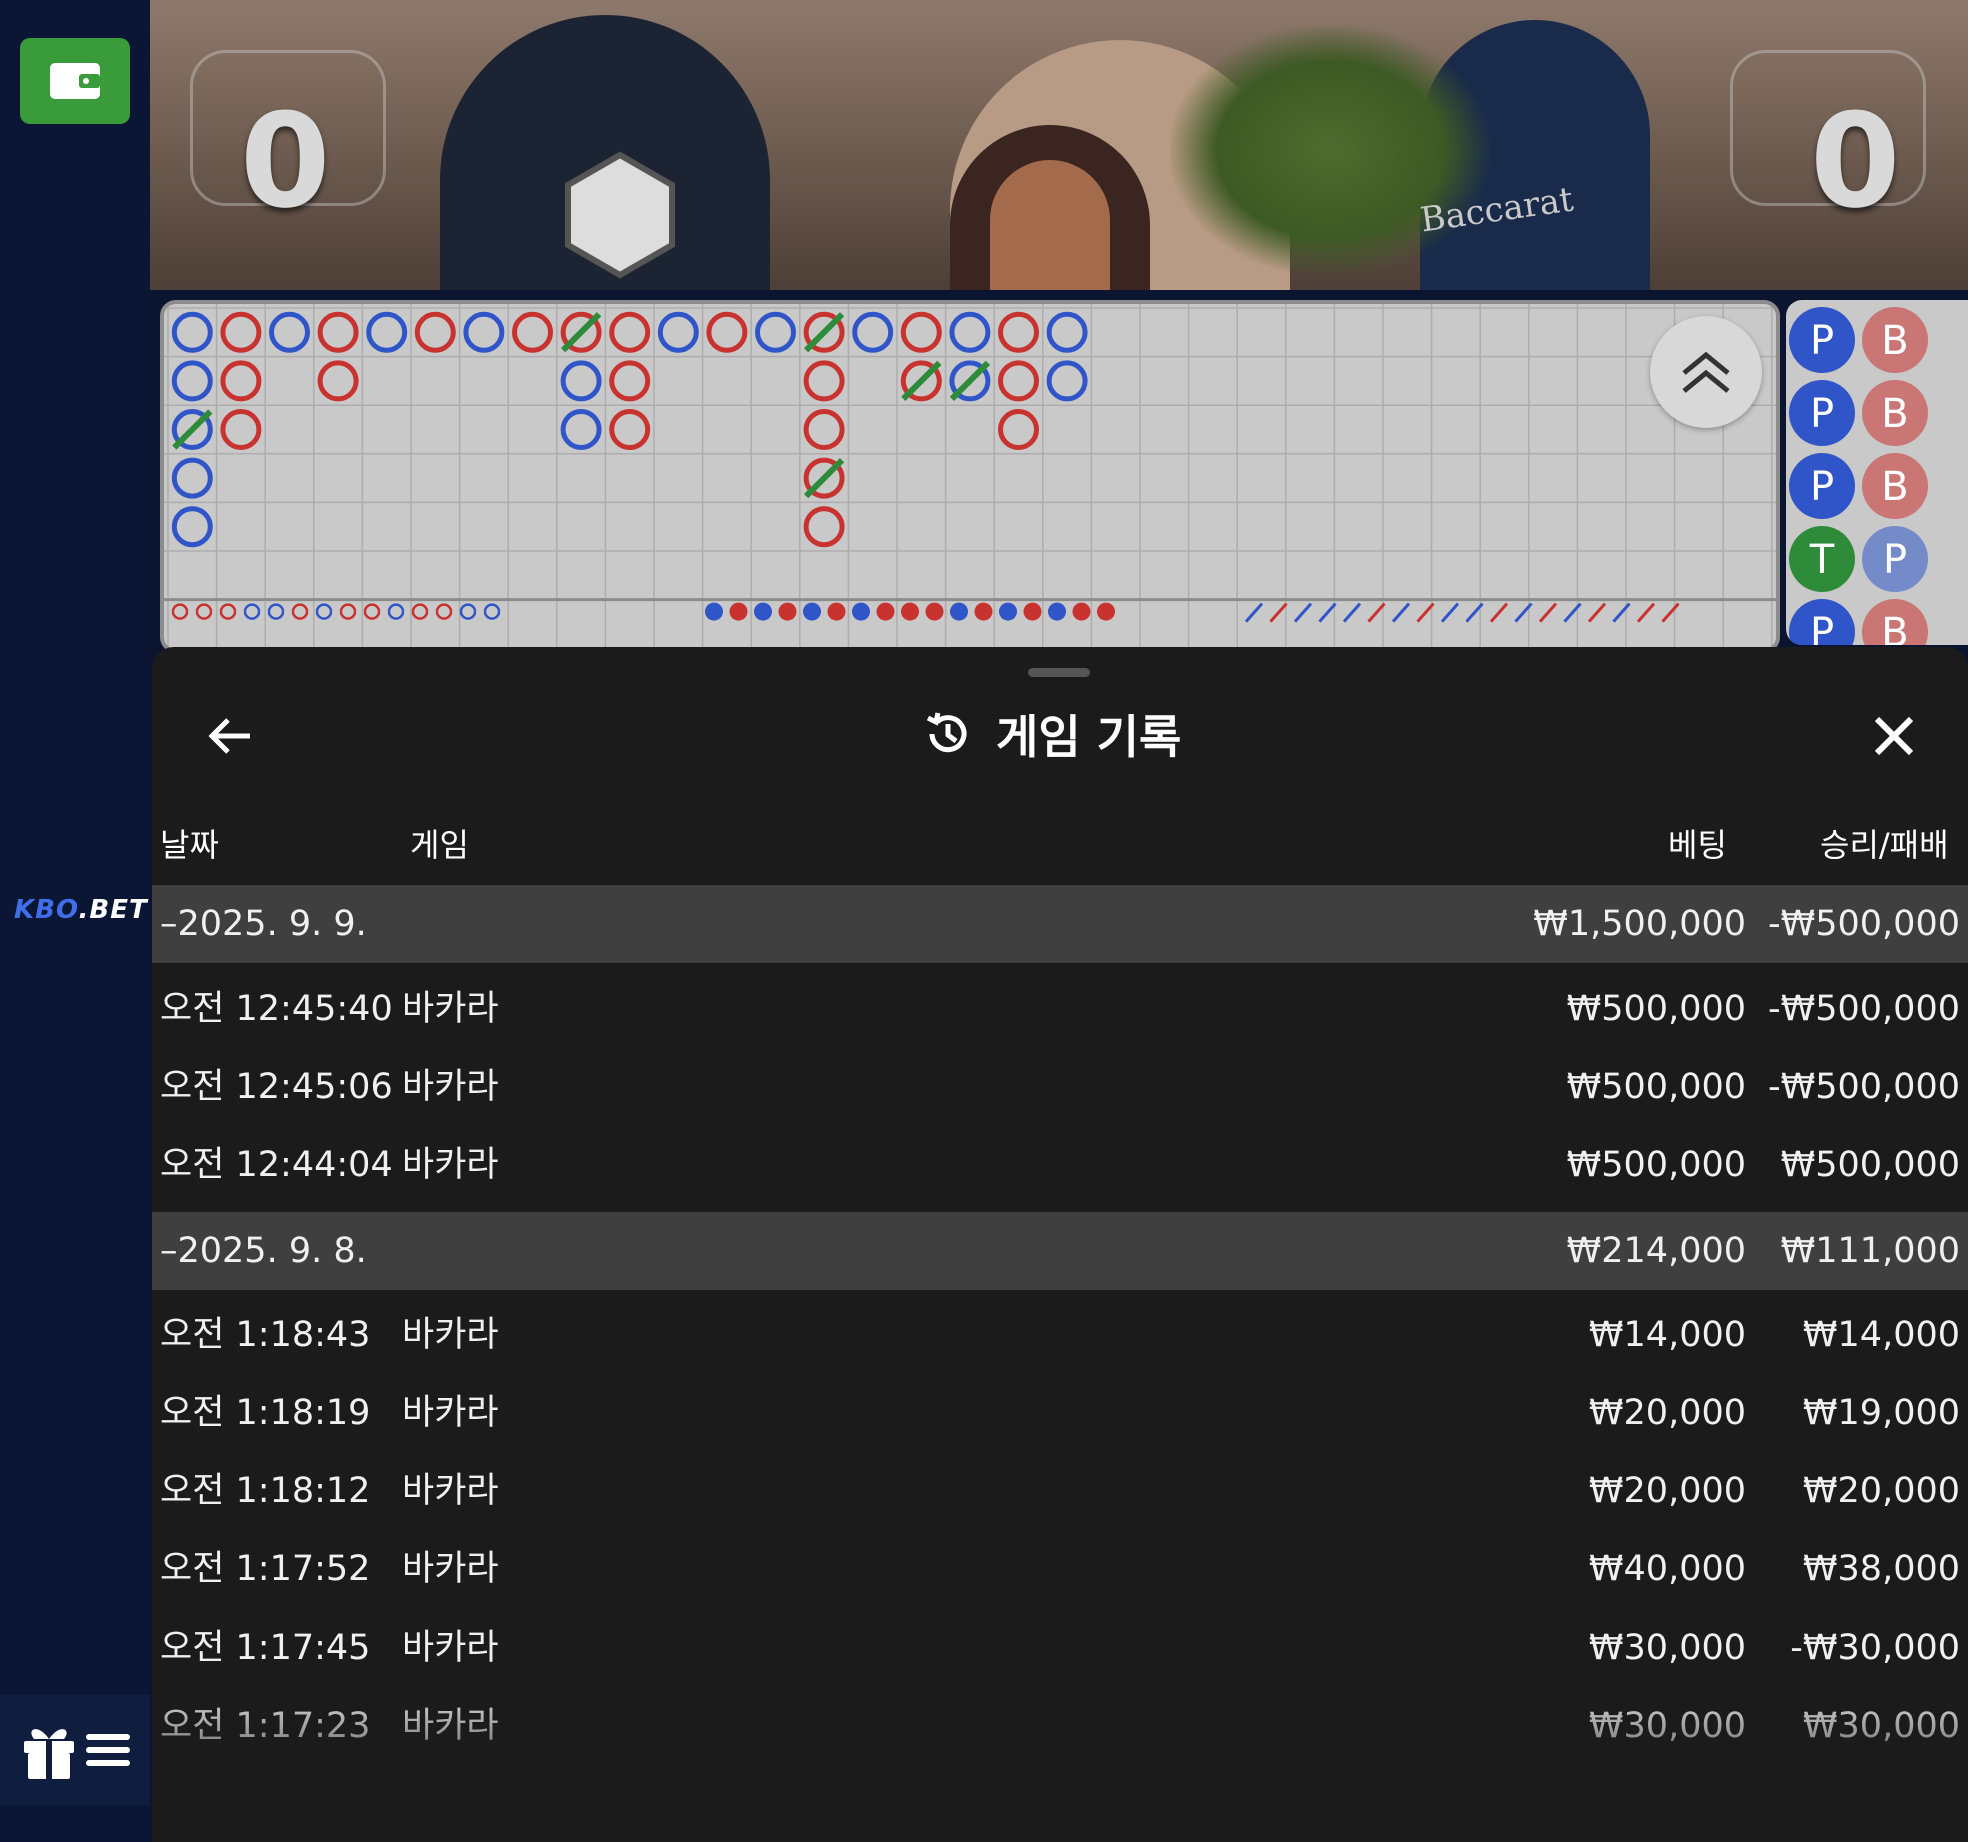 Image resolution: width=1968 pixels, height=1842 pixels. Describe the element at coordinates (1858, 476) in the screenshot. I see `bead-road-grid: P BP BP BT PP B` at that location.